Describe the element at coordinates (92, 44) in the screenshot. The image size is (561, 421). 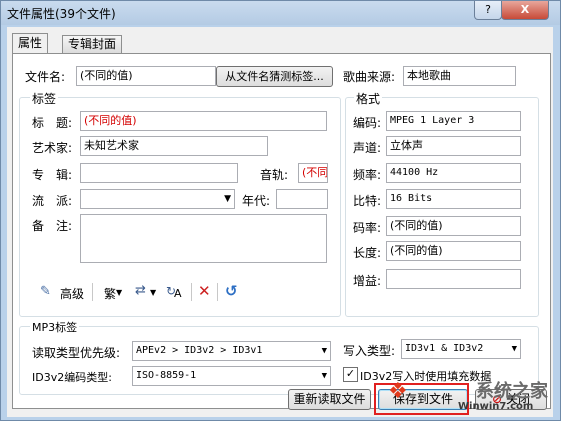
I see `tab-album-cover: 专辑封面` at that location.